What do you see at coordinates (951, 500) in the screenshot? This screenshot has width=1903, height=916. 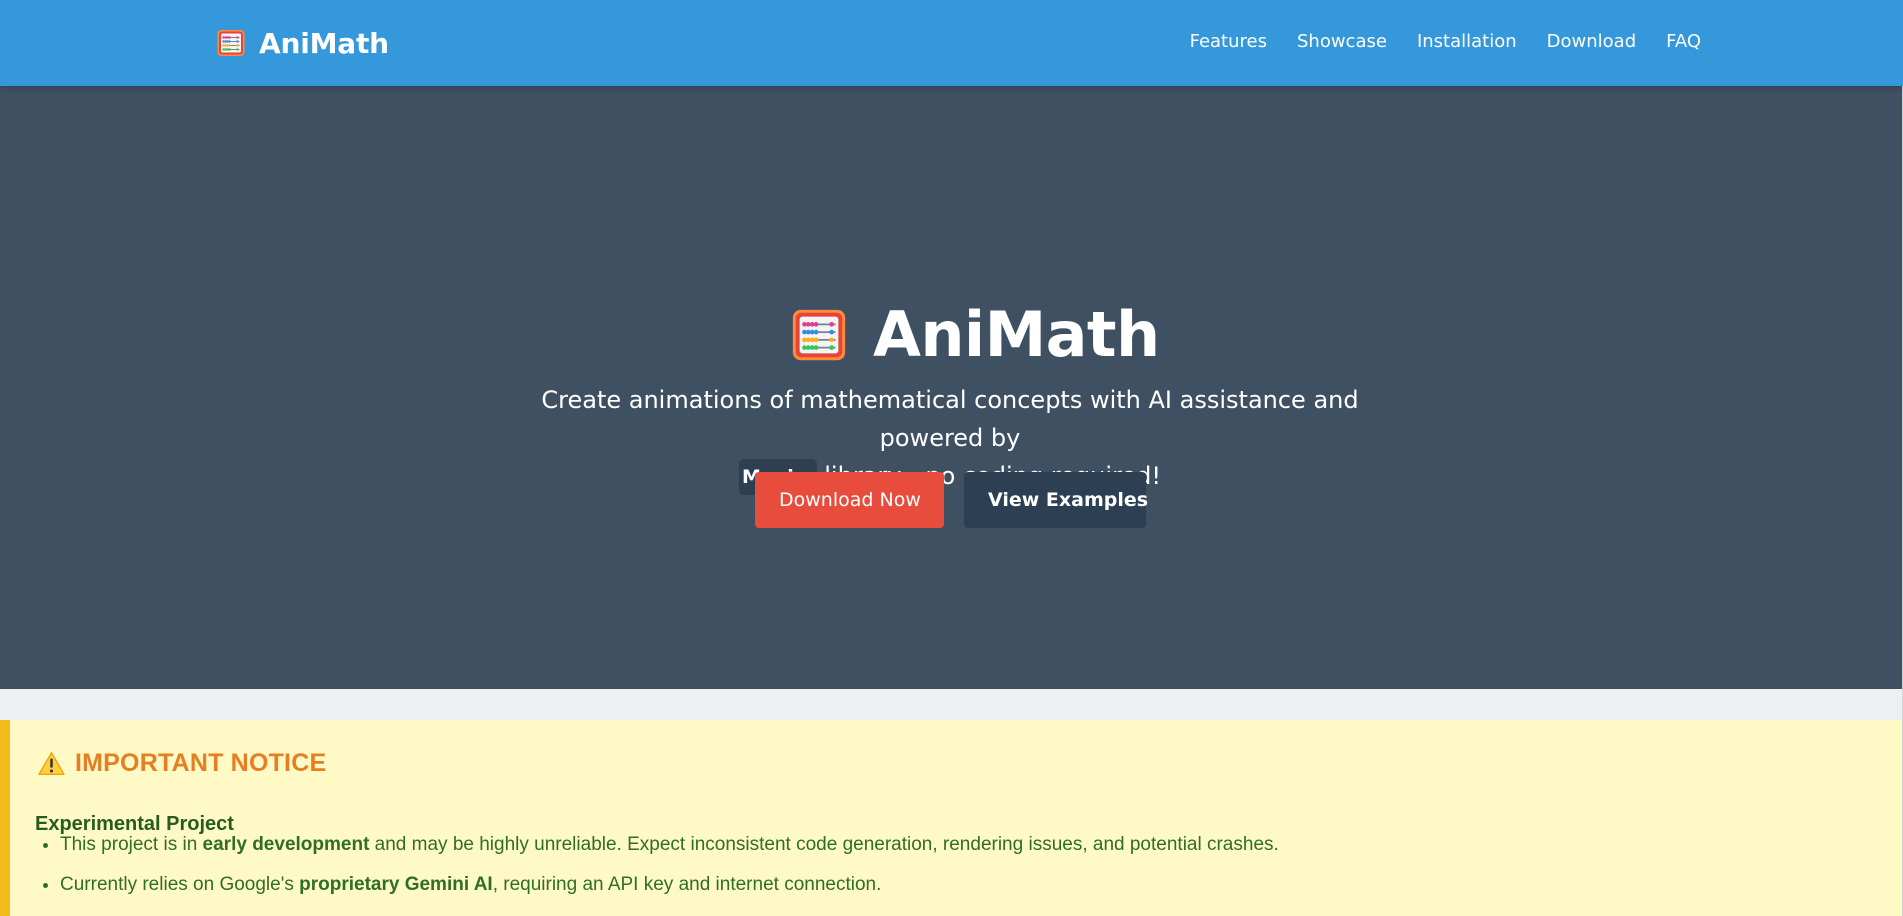 I see `hero-actions: Download Now View Examples` at bounding box center [951, 500].